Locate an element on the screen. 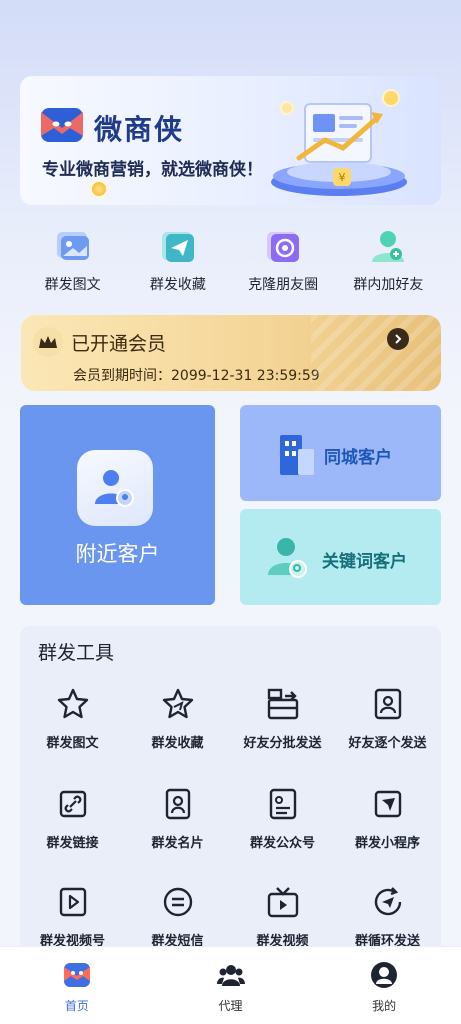 This screenshot has height=1024, width=461. sms-icon is located at coordinates (177, 902).